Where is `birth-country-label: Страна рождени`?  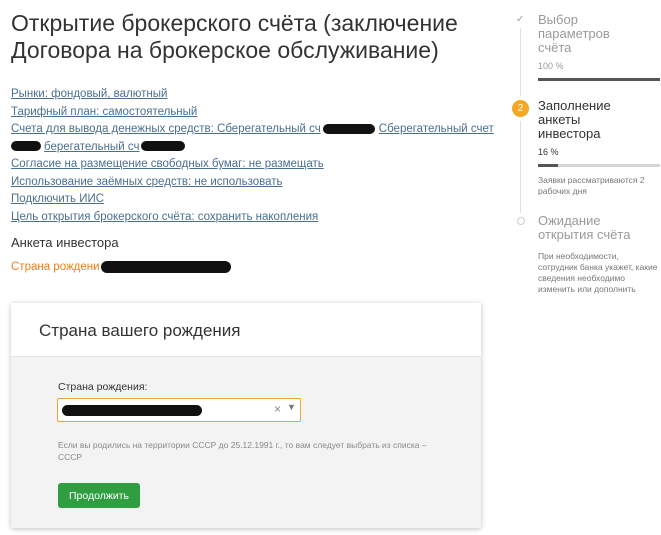
birth-country-label: Страна рождени is located at coordinates (55, 267).